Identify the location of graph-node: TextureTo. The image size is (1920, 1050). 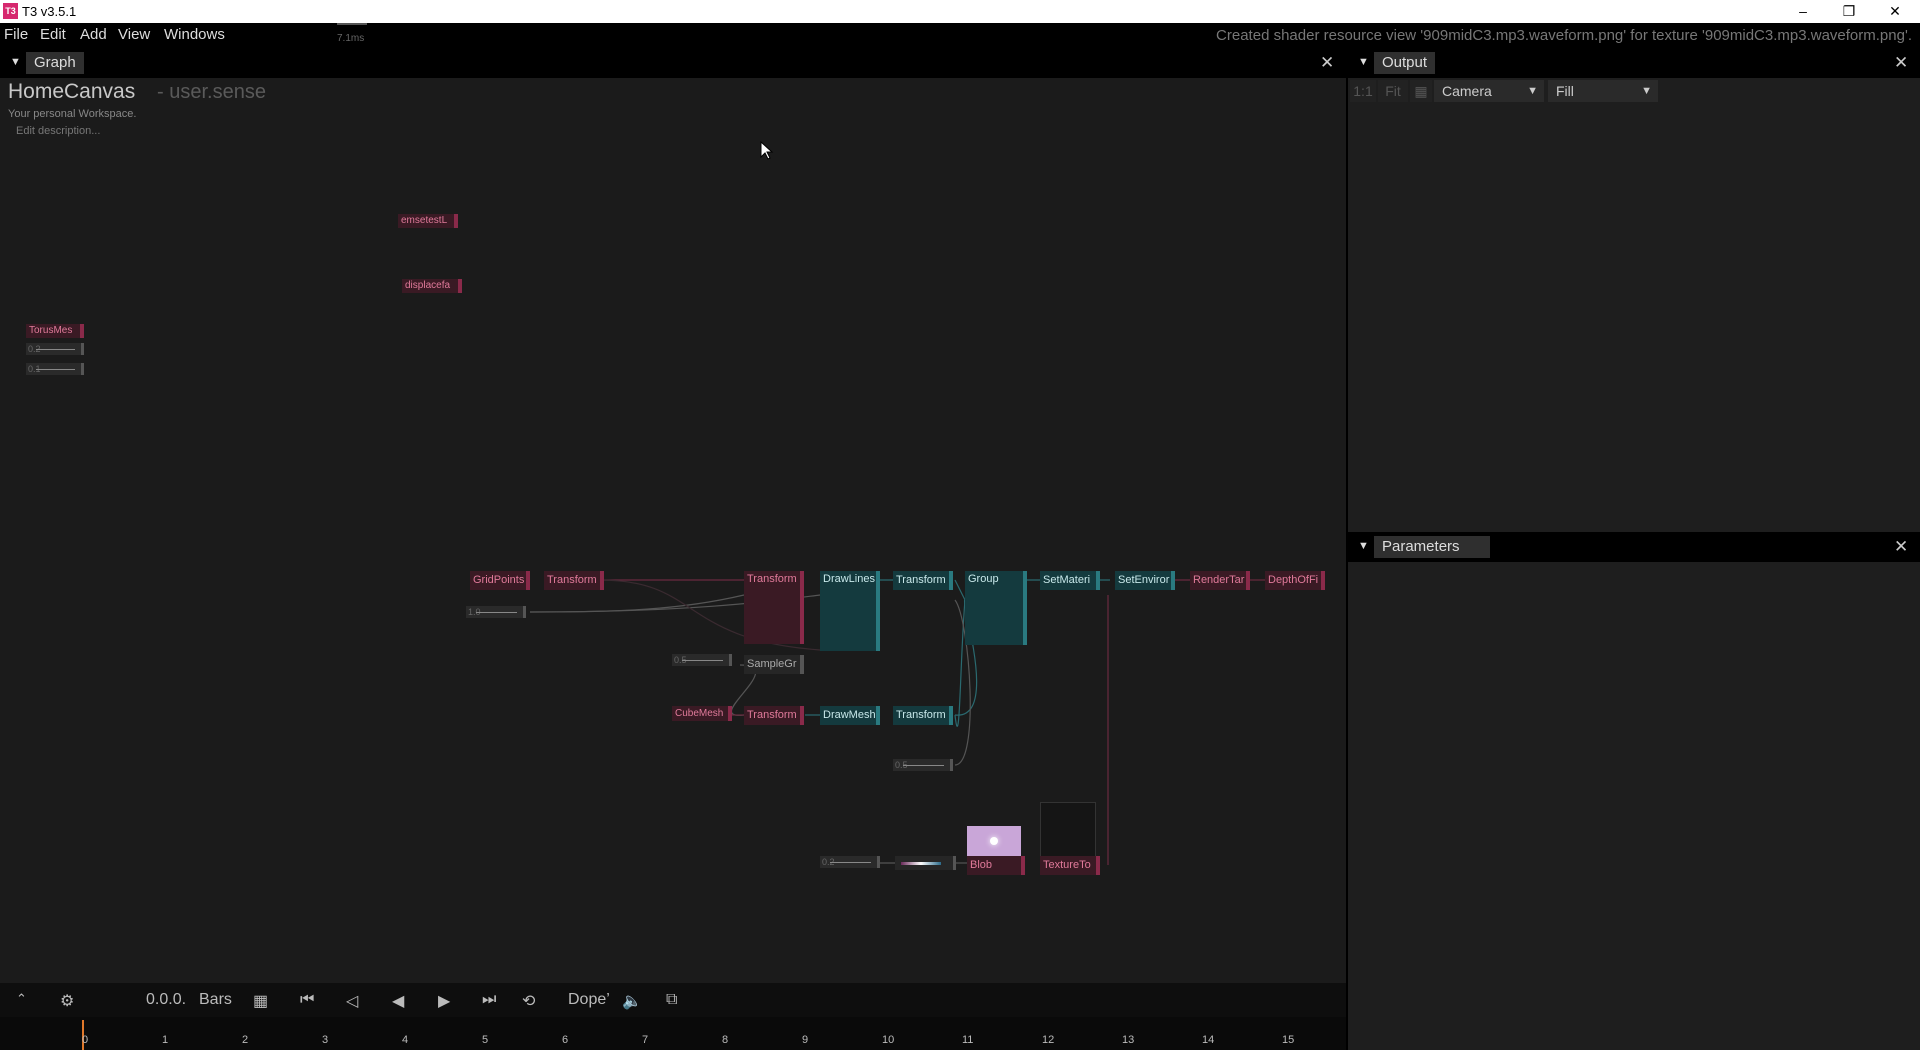
(1070, 865).